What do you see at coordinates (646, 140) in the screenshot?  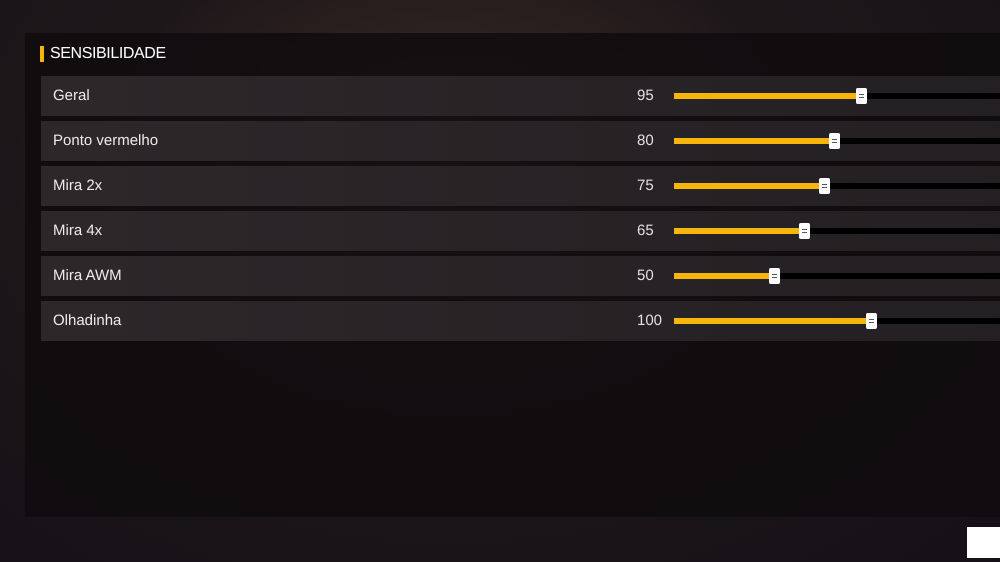 I see `setting-value: 80` at bounding box center [646, 140].